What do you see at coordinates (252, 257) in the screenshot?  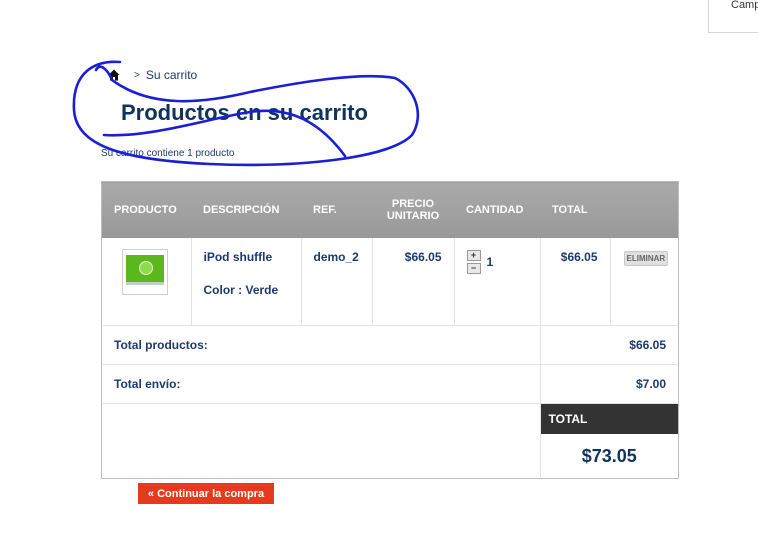 I see `product-name-link: iPod shuffle` at bounding box center [252, 257].